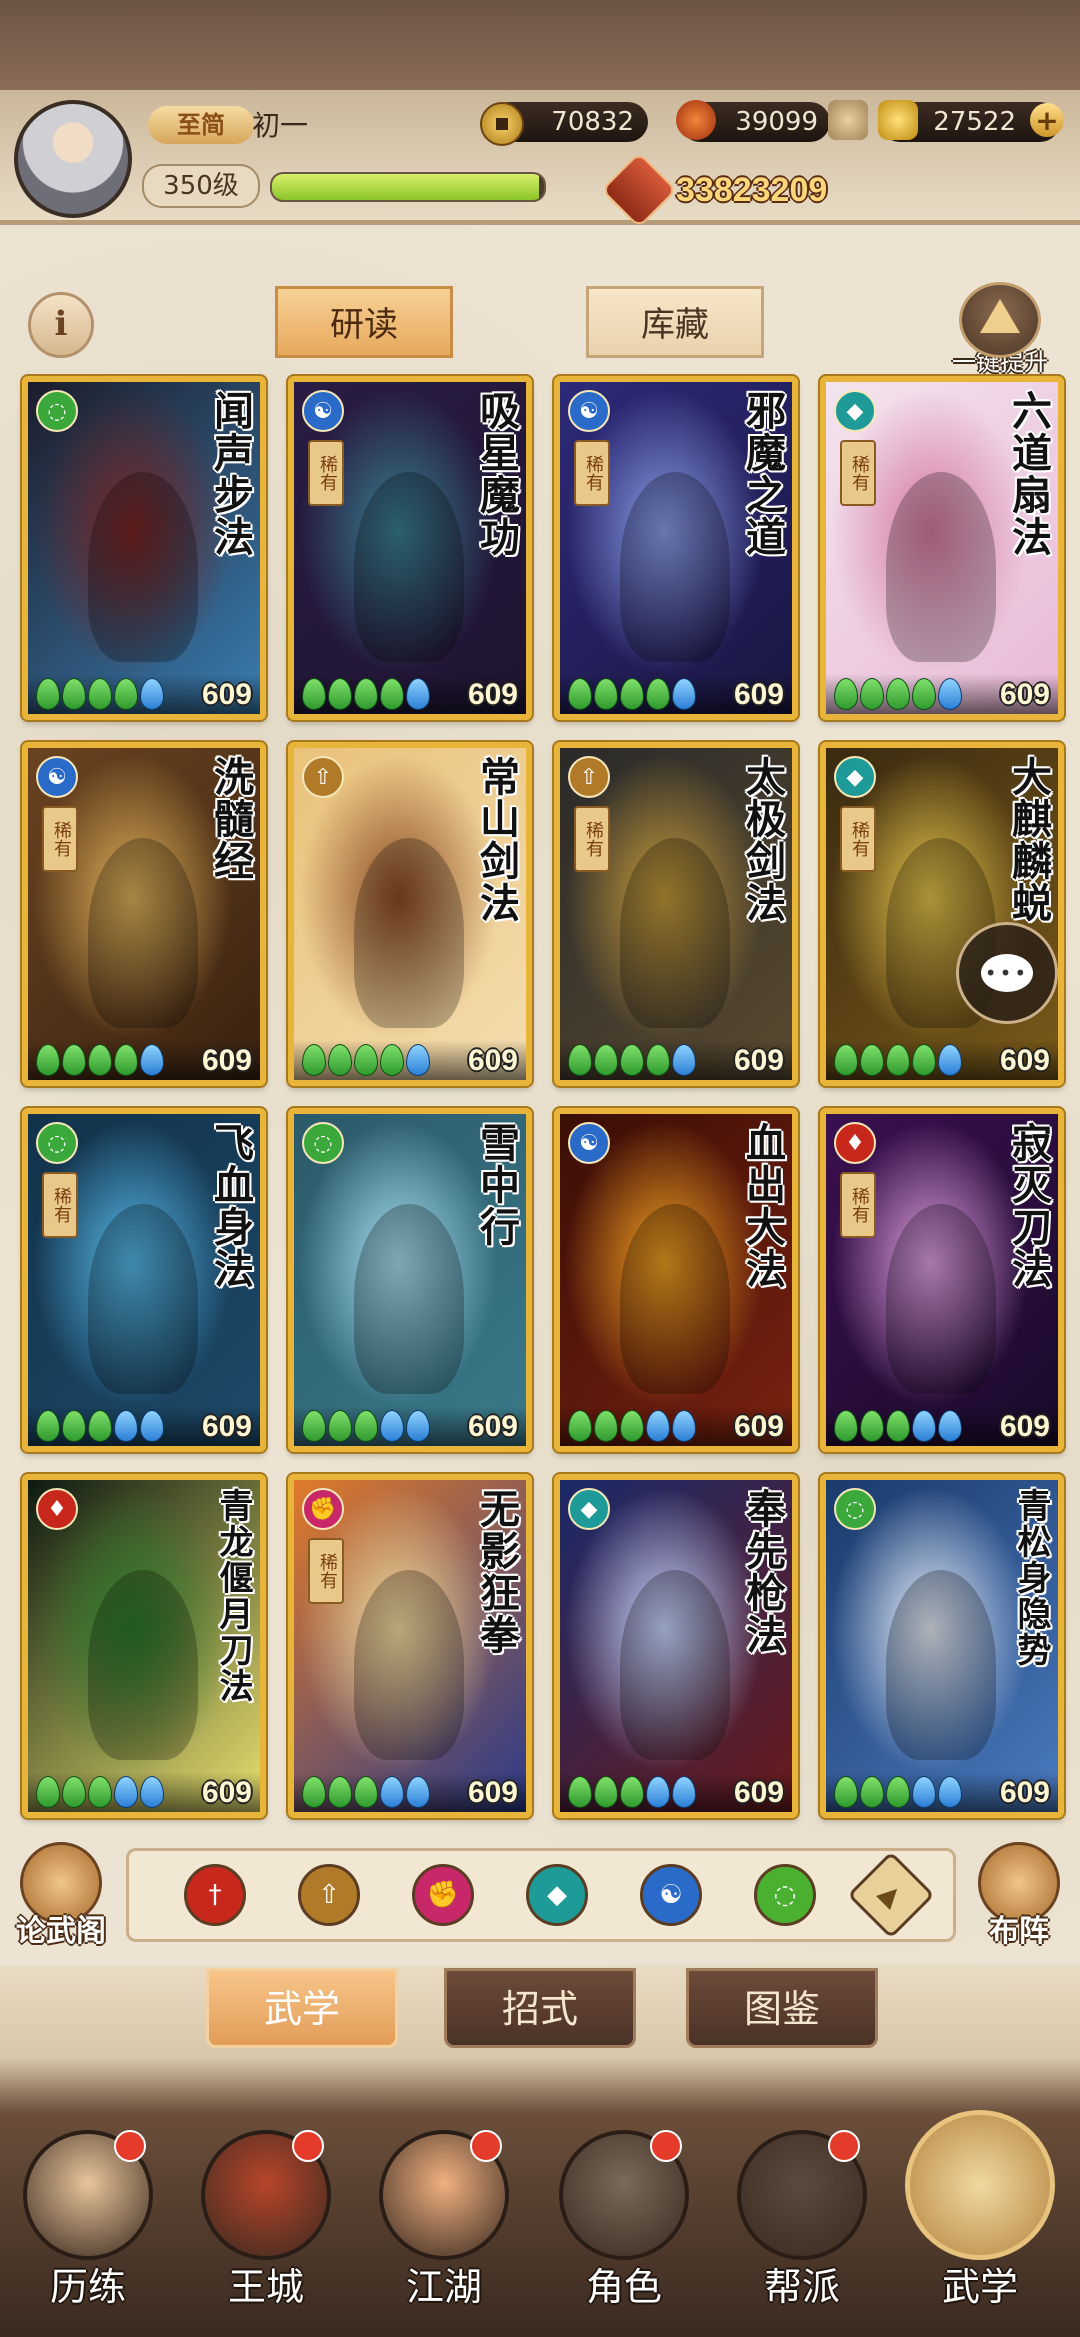  I want to click on step-filter-icon: ◌, so click(785, 1895).